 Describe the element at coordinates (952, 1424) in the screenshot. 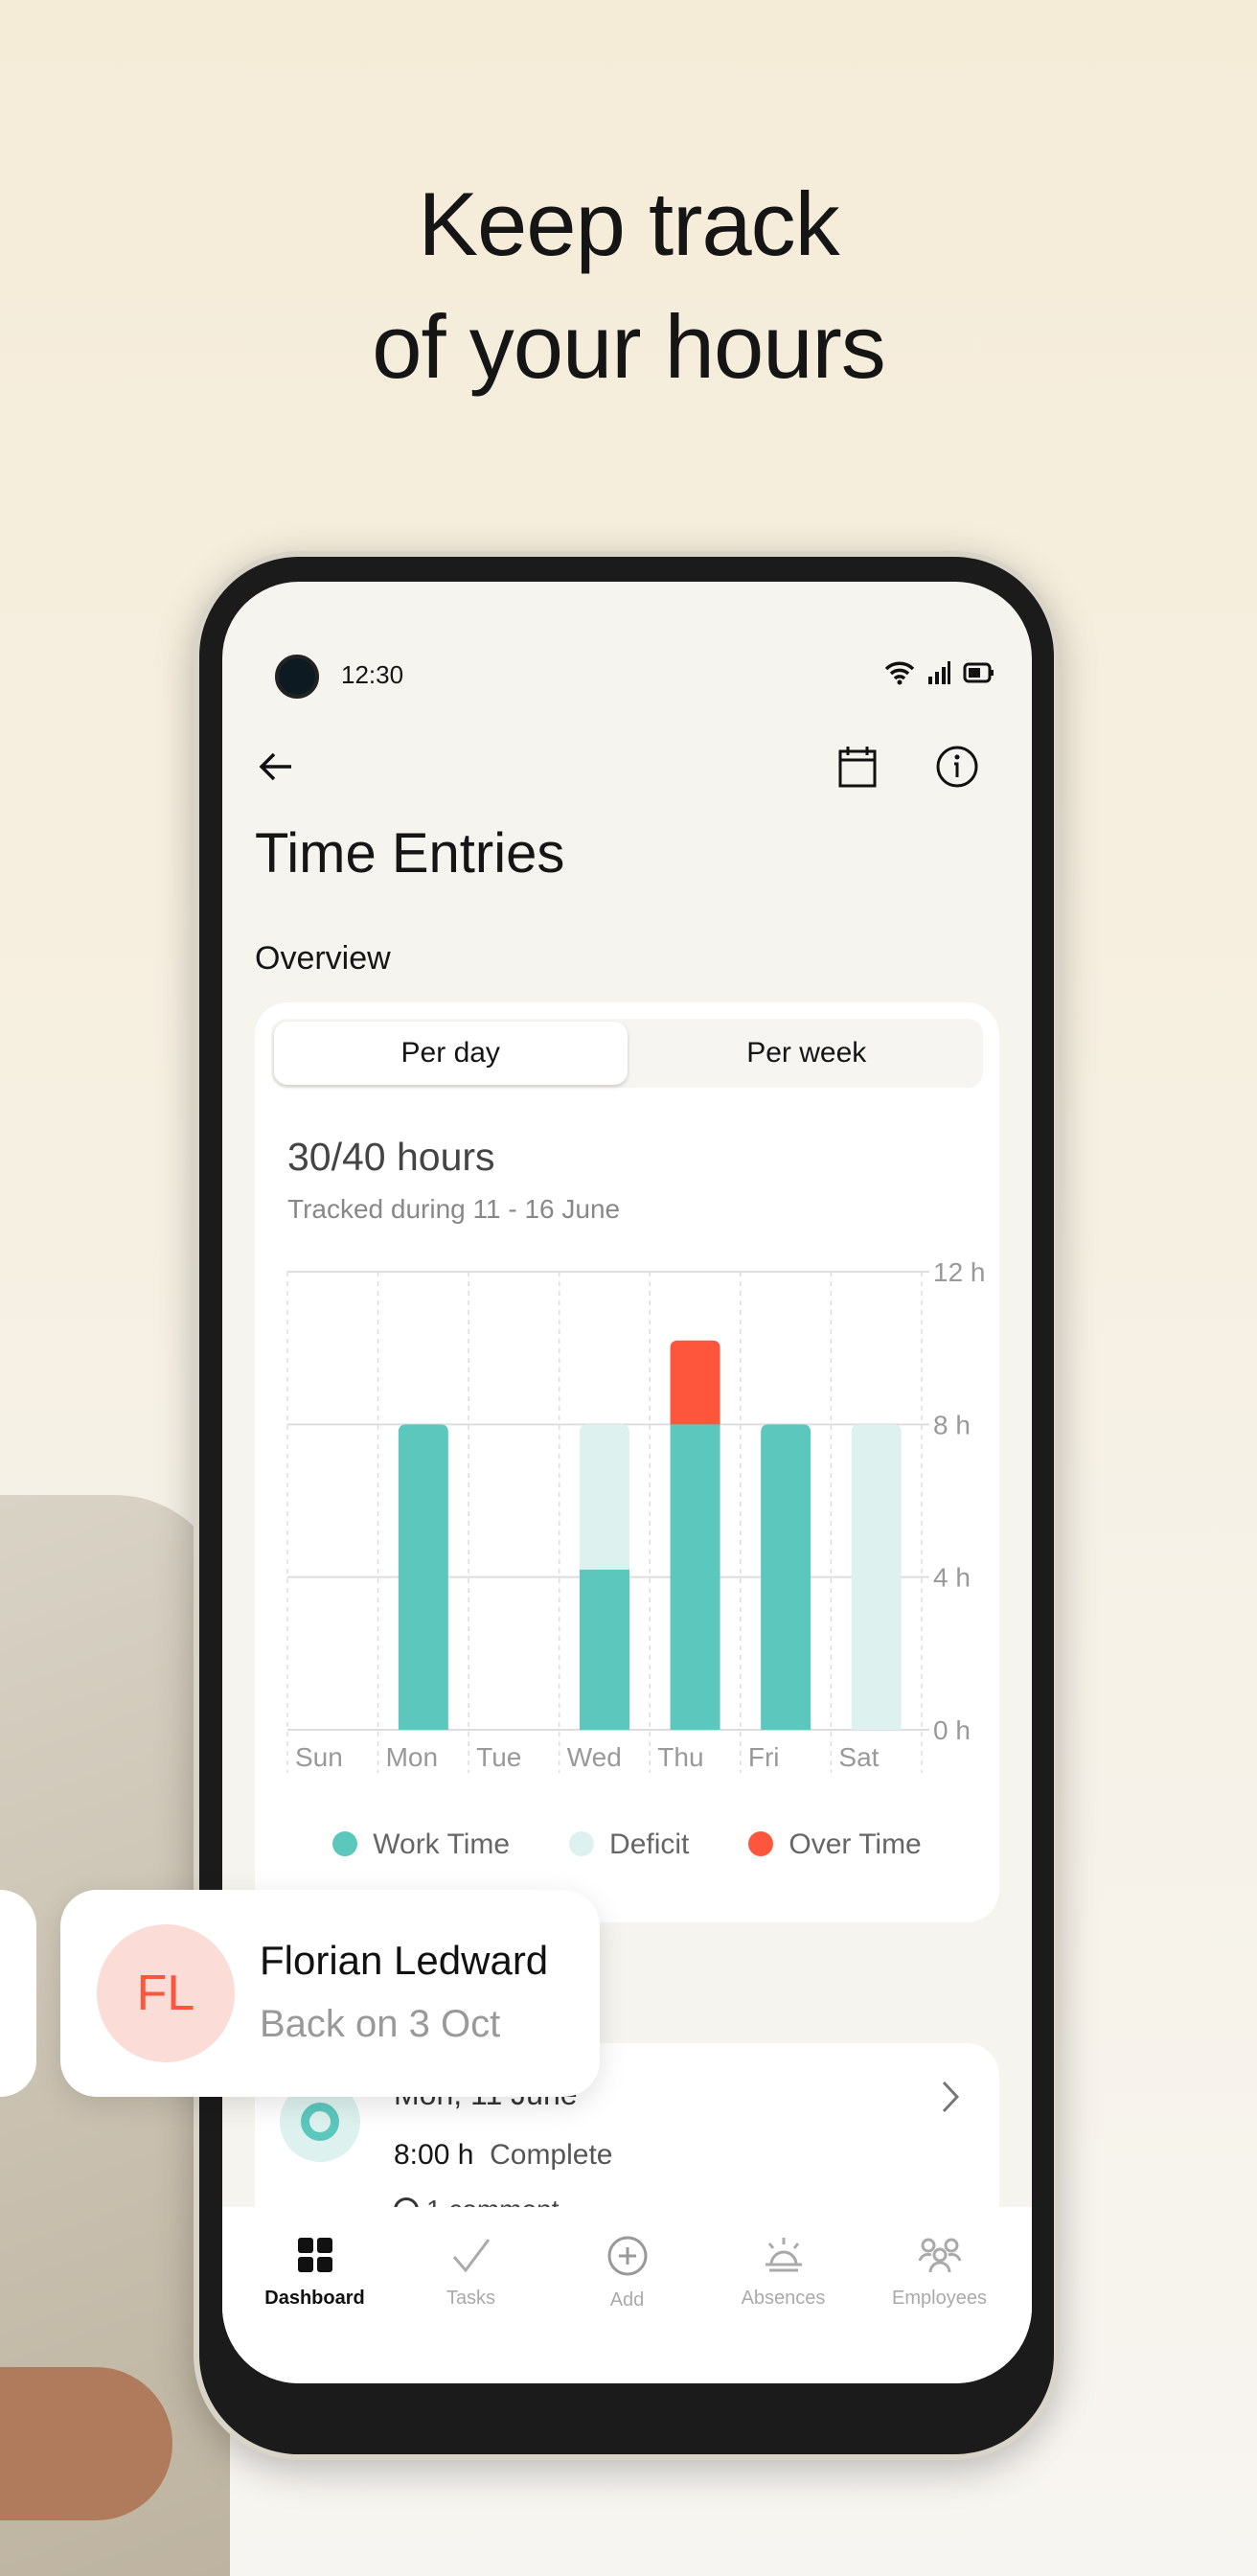

I see `y-tick-label: 8 h` at that location.